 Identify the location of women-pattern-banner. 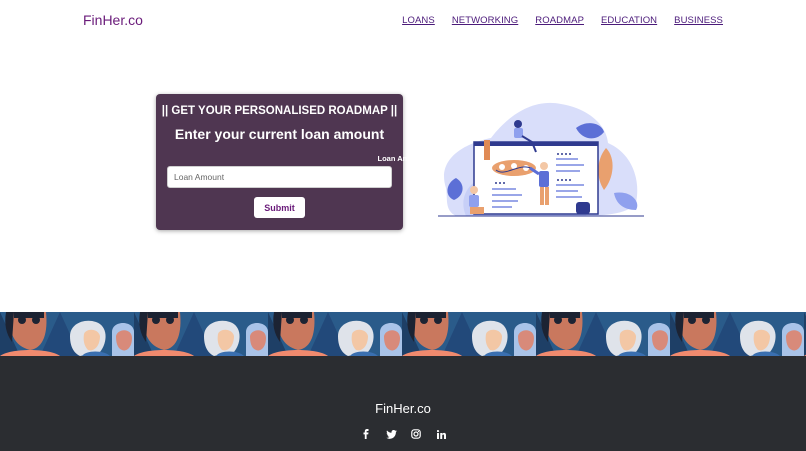
(403, 334).